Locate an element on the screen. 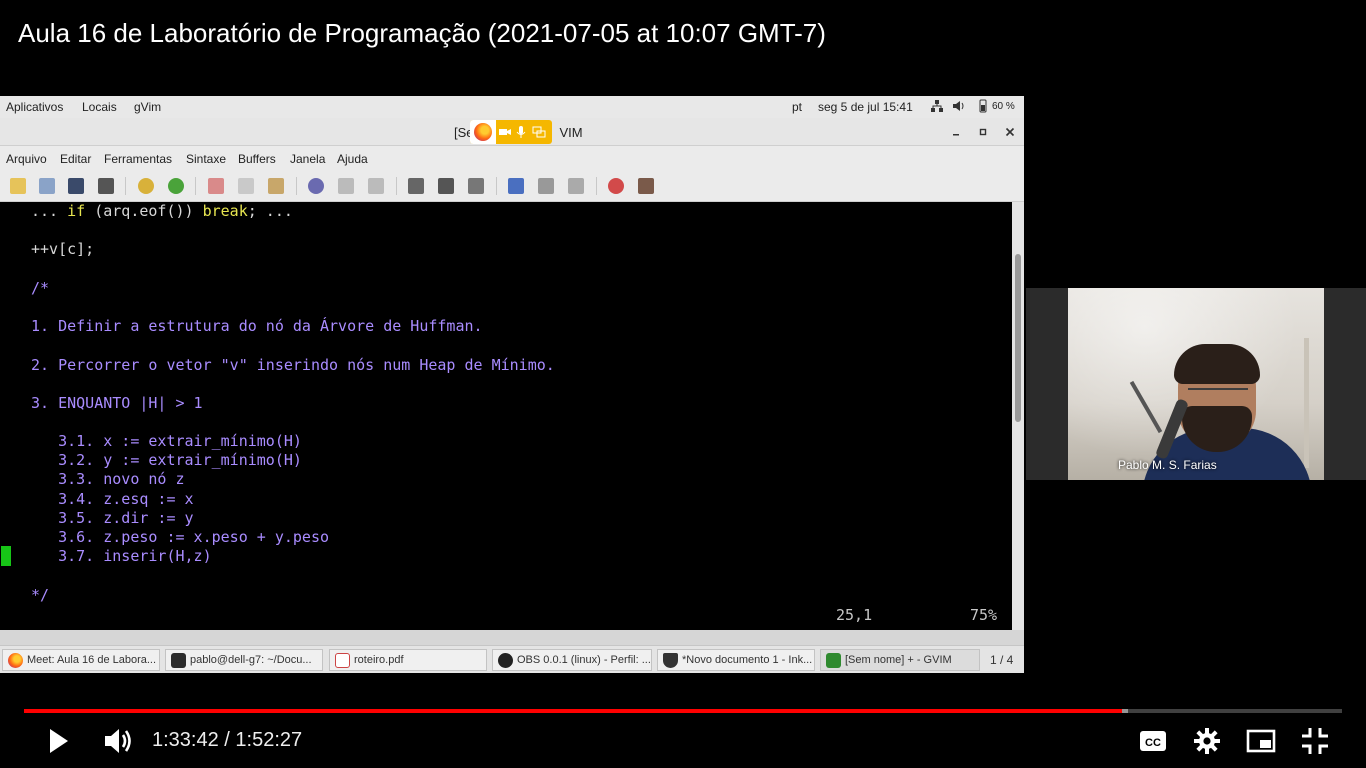  undo-icon is located at coordinates (146, 186).